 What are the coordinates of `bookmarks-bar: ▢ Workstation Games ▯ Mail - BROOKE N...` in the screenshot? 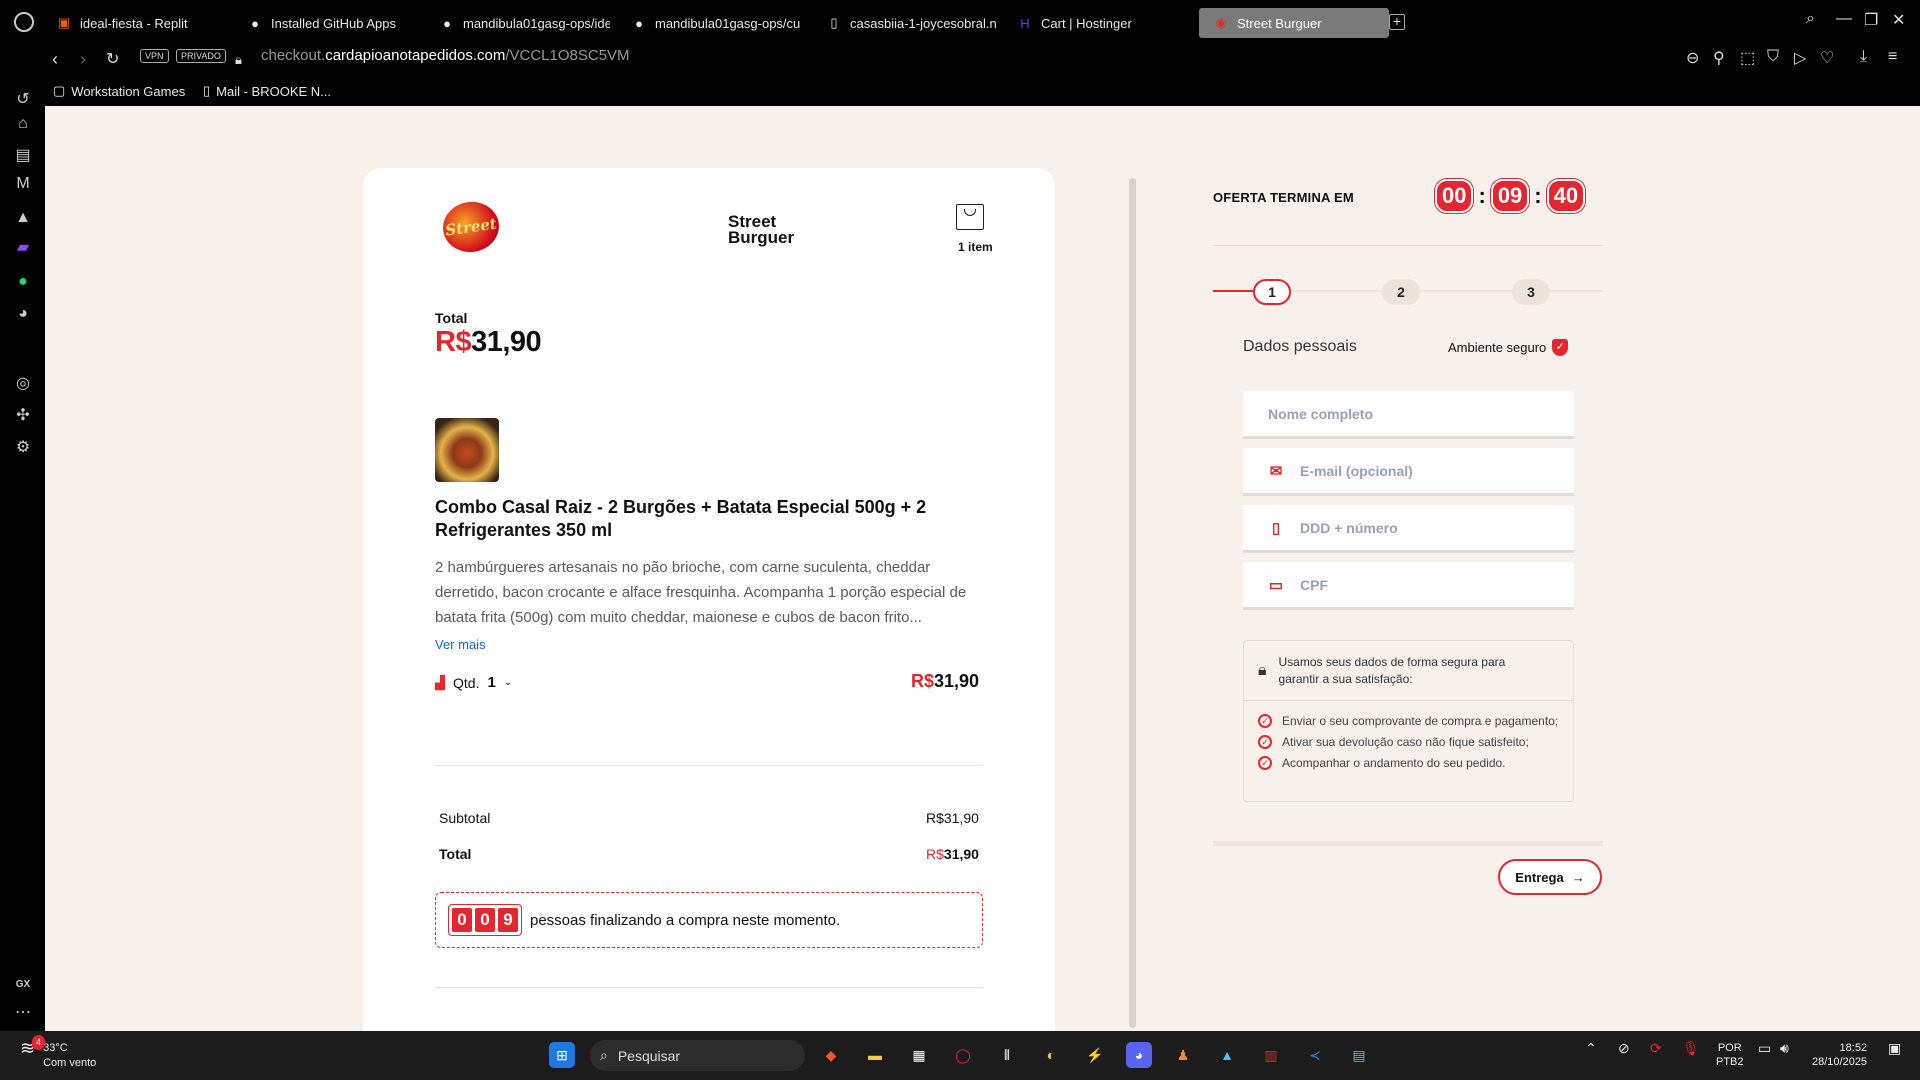 It's located at (982, 92).